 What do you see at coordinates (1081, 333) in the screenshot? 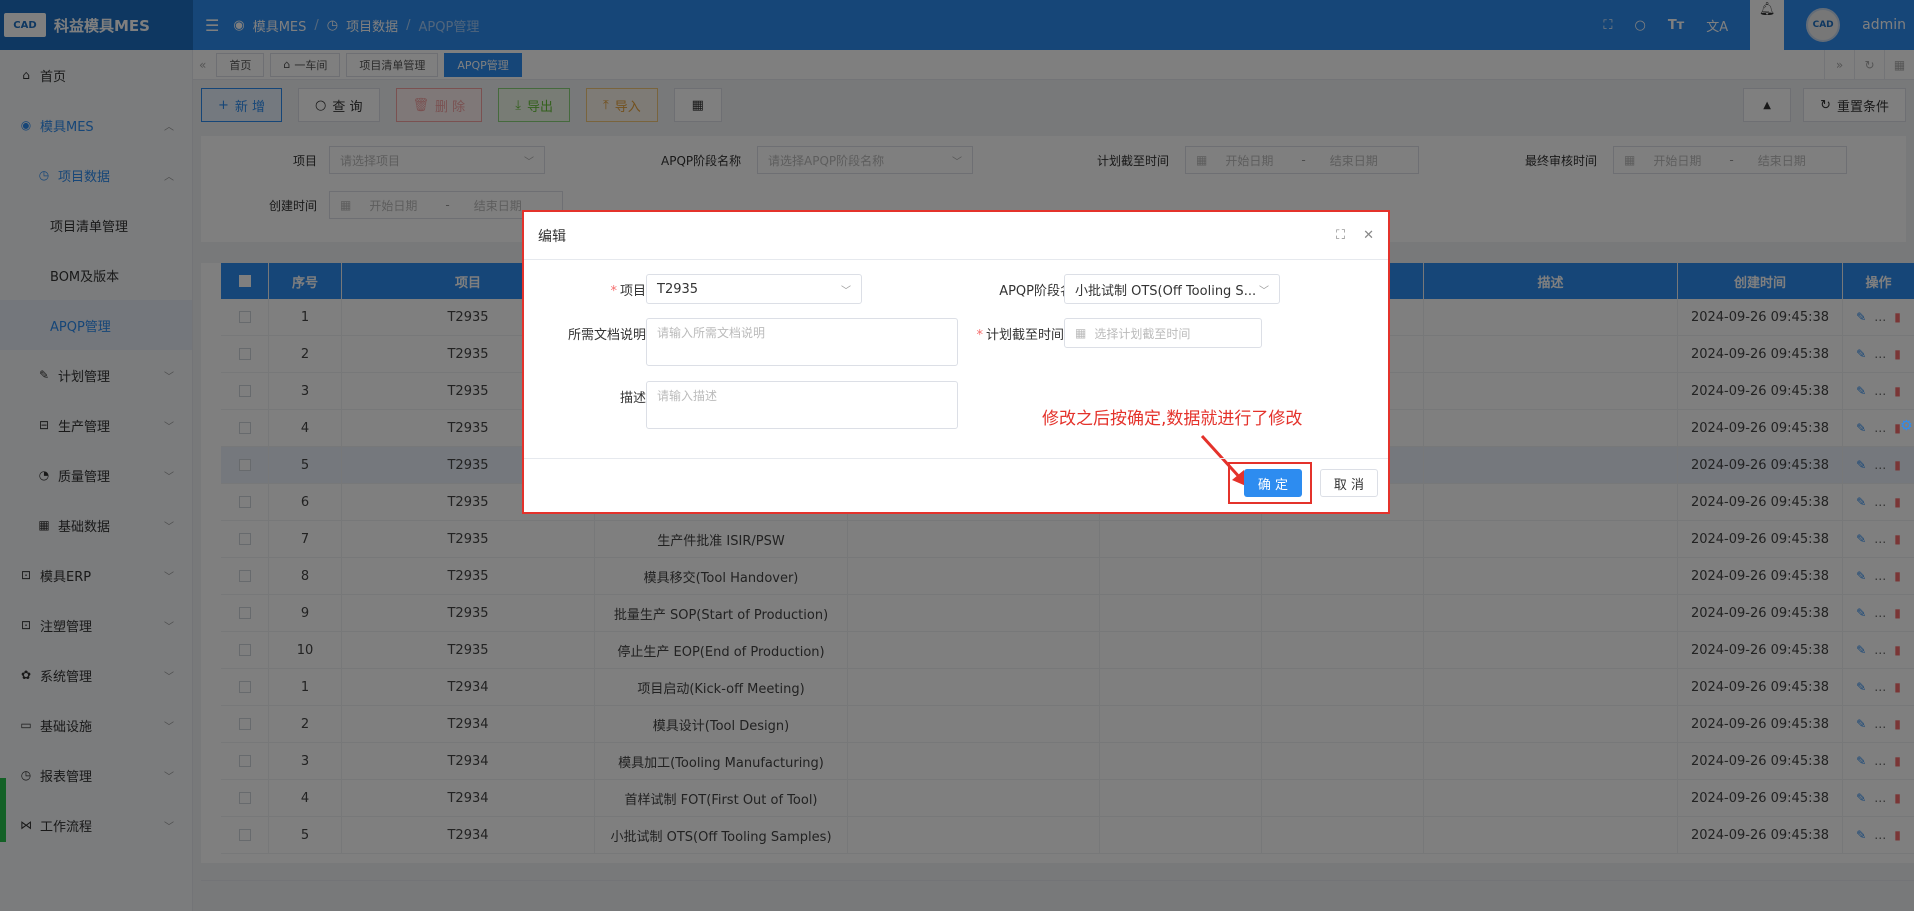
I see `calendar-icon: ▦` at bounding box center [1081, 333].